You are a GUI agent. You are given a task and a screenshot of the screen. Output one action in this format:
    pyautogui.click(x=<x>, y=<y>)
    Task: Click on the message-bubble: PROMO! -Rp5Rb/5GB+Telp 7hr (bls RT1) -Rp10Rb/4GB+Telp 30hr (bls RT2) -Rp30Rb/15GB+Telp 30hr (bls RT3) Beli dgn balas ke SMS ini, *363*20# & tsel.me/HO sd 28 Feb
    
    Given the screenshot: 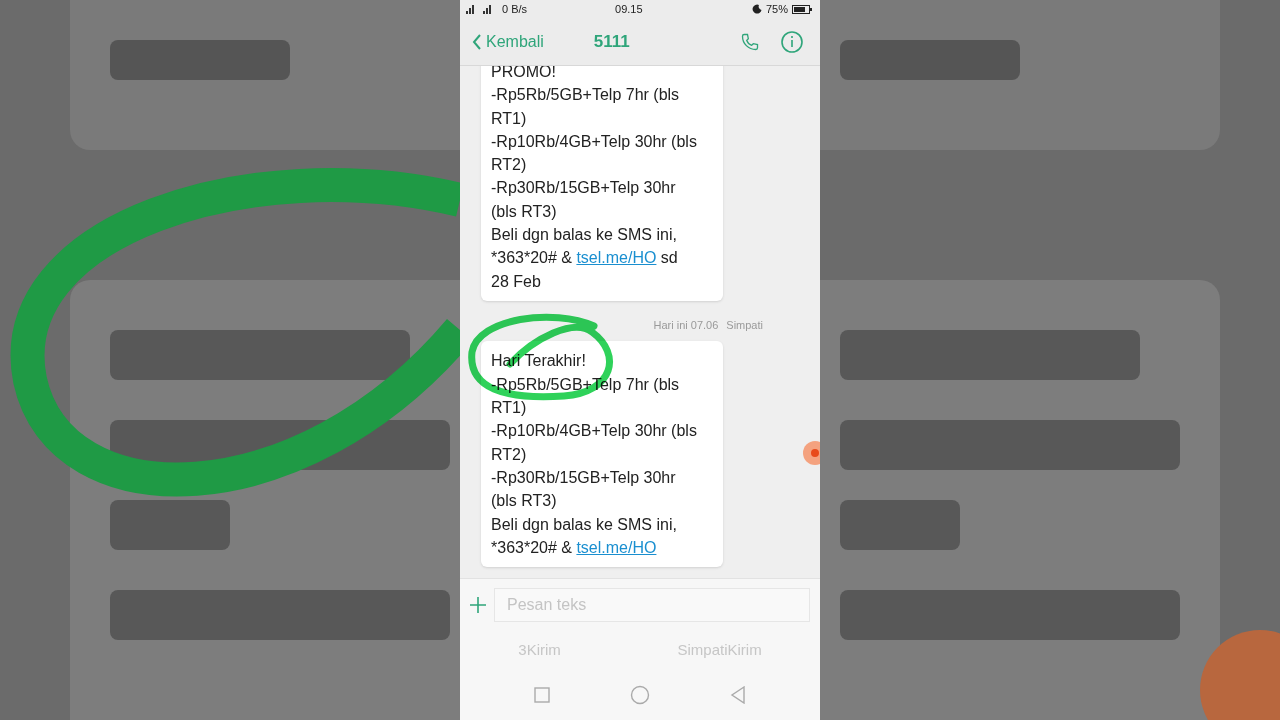 What is the action you would take?
    pyautogui.click(x=602, y=183)
    